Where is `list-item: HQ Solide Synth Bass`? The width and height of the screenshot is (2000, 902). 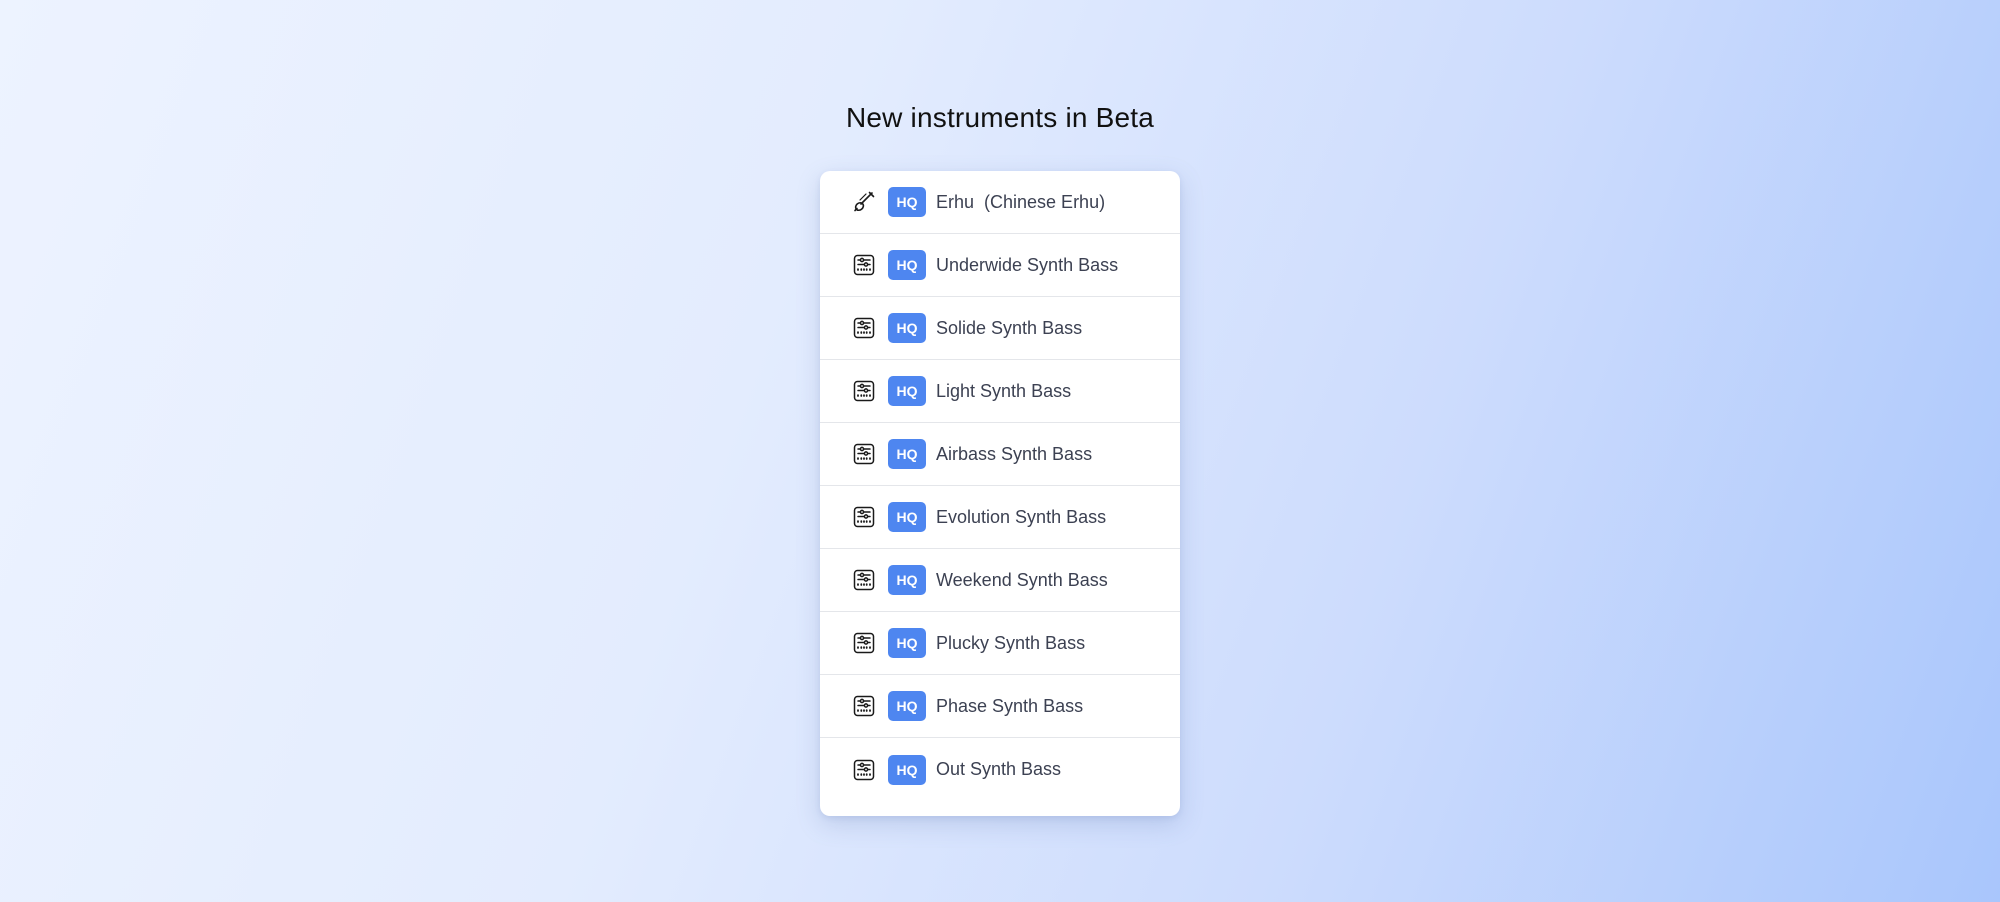 list-item: HQ Solide Synth Bass is located at coordinates (1000, 328).